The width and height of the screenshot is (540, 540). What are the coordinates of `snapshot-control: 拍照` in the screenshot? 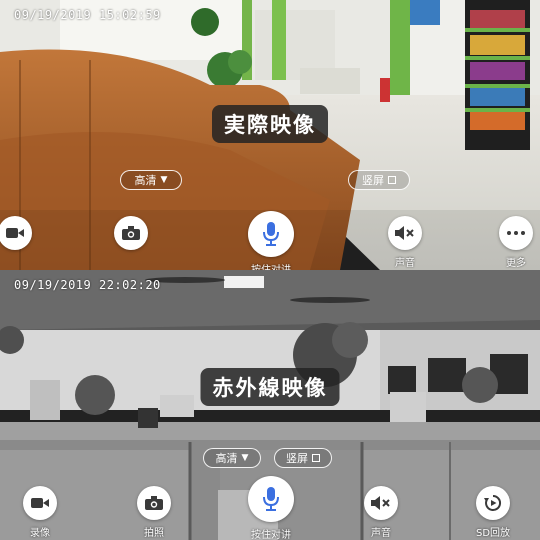 It's located at (154, 512).